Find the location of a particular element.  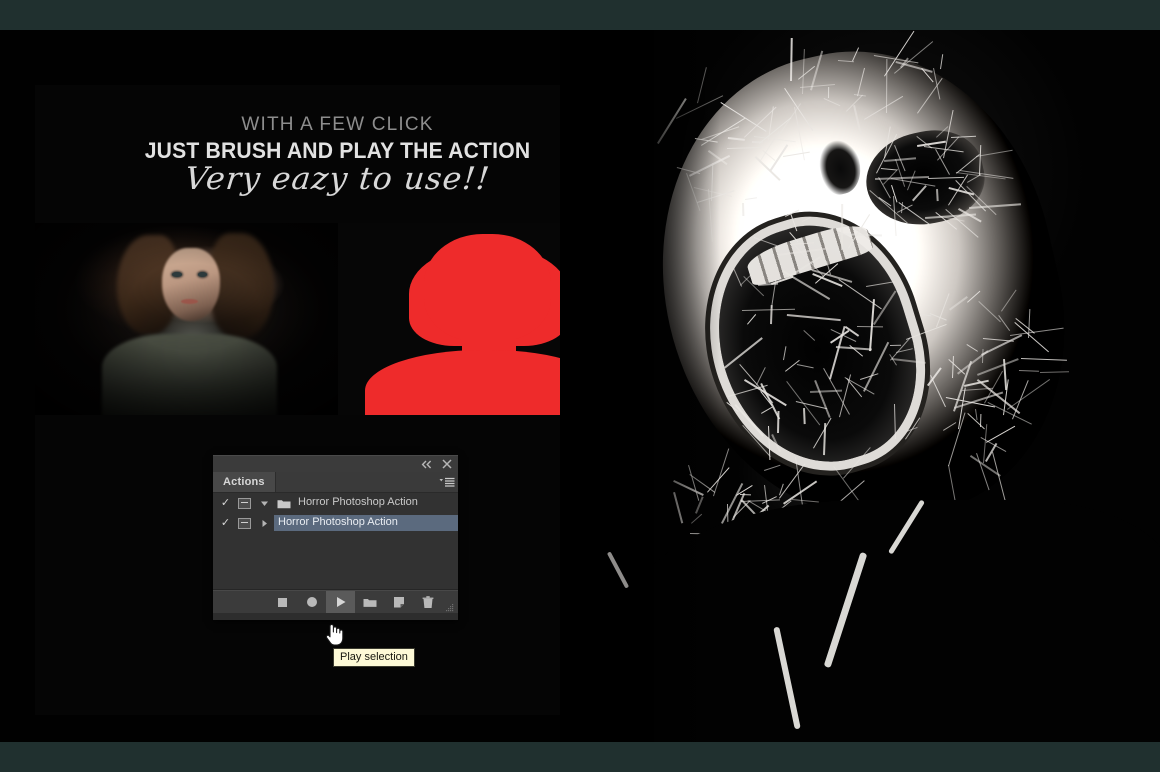

tab-actions-label: Actions is located at coordinates (244, 482).